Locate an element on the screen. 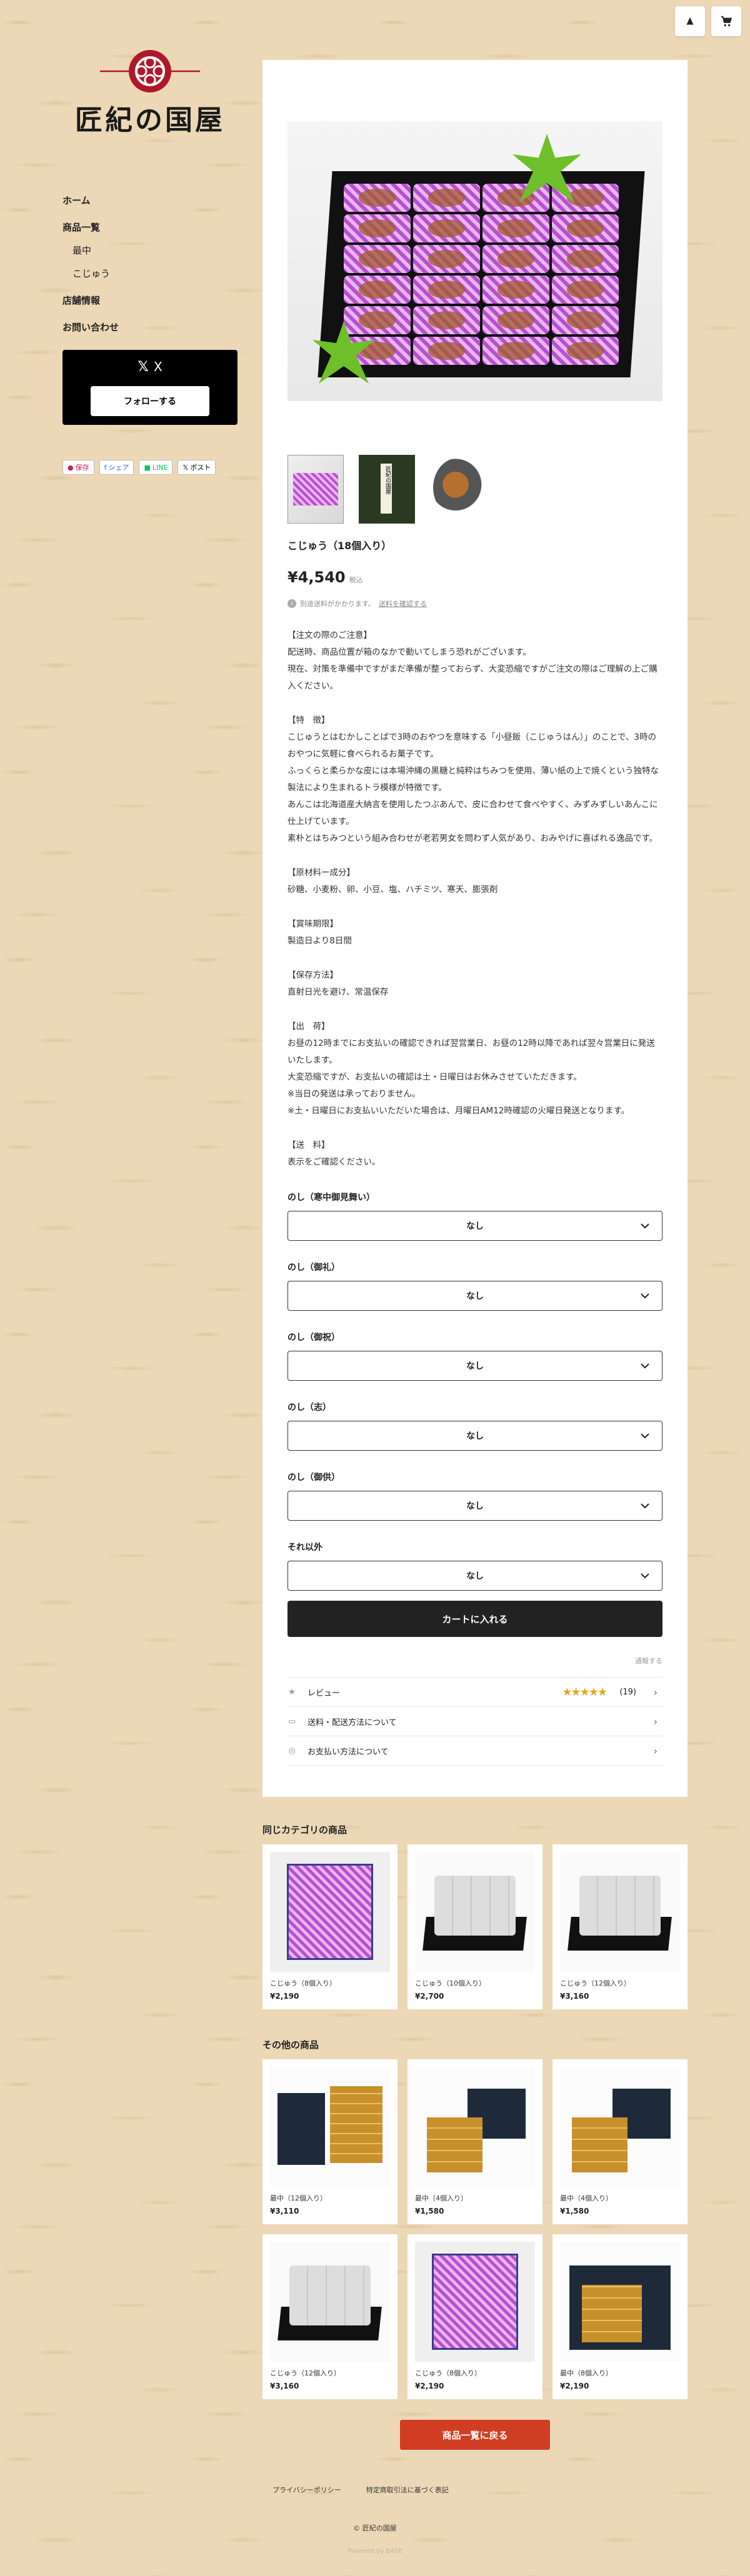  facebook-share-button: f シェア is located at coordinates (116, 467).